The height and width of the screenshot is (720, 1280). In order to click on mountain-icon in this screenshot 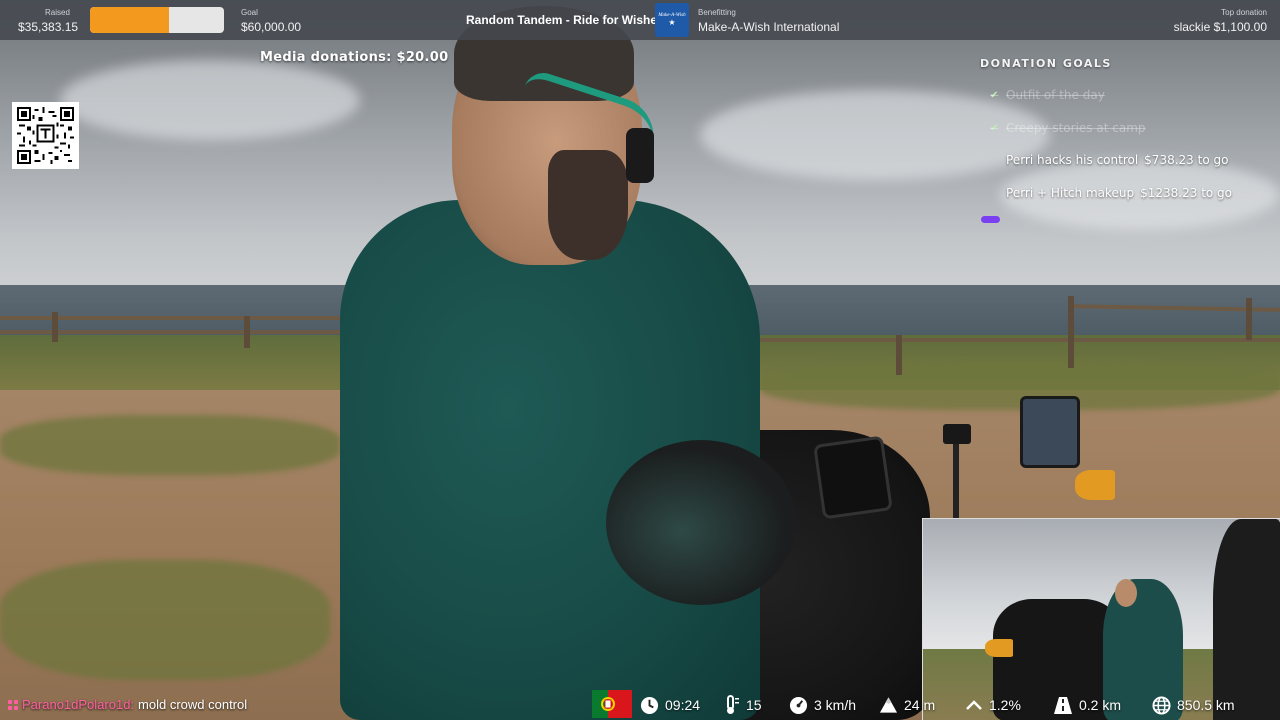, I will do `click(888, 705)`.